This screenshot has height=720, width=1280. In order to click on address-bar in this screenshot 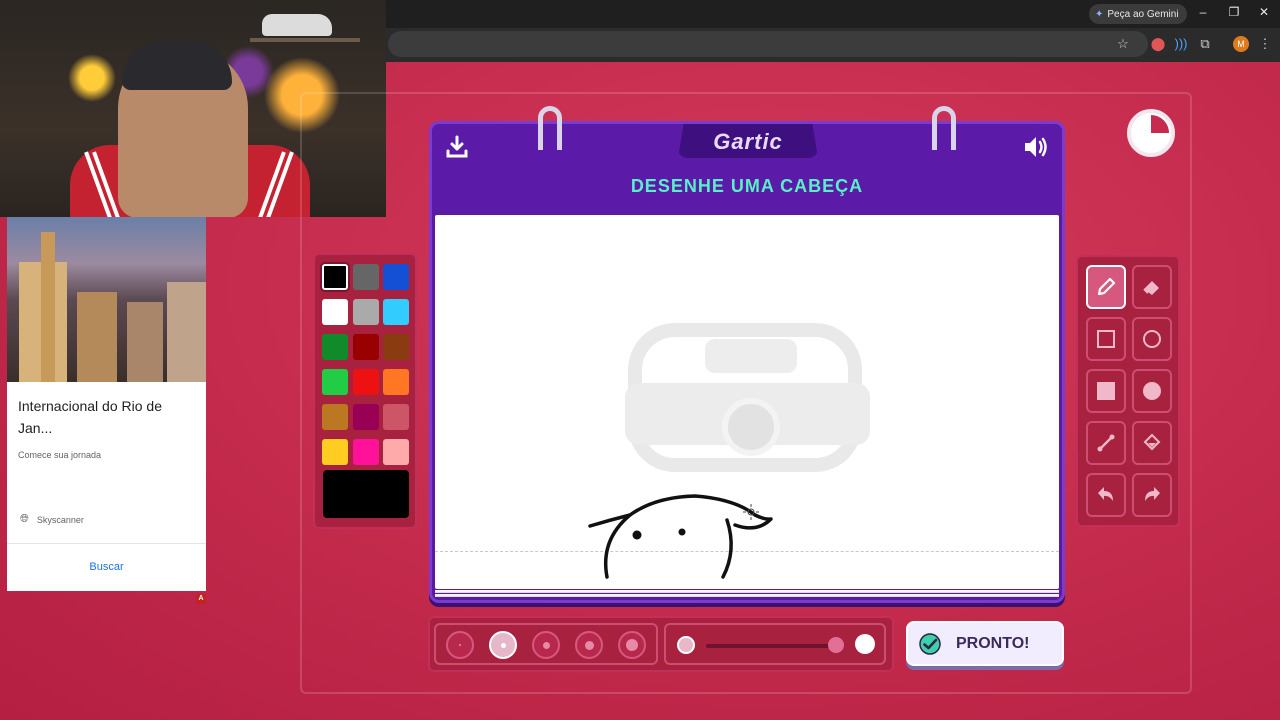, I will do `click(768, 44)`.